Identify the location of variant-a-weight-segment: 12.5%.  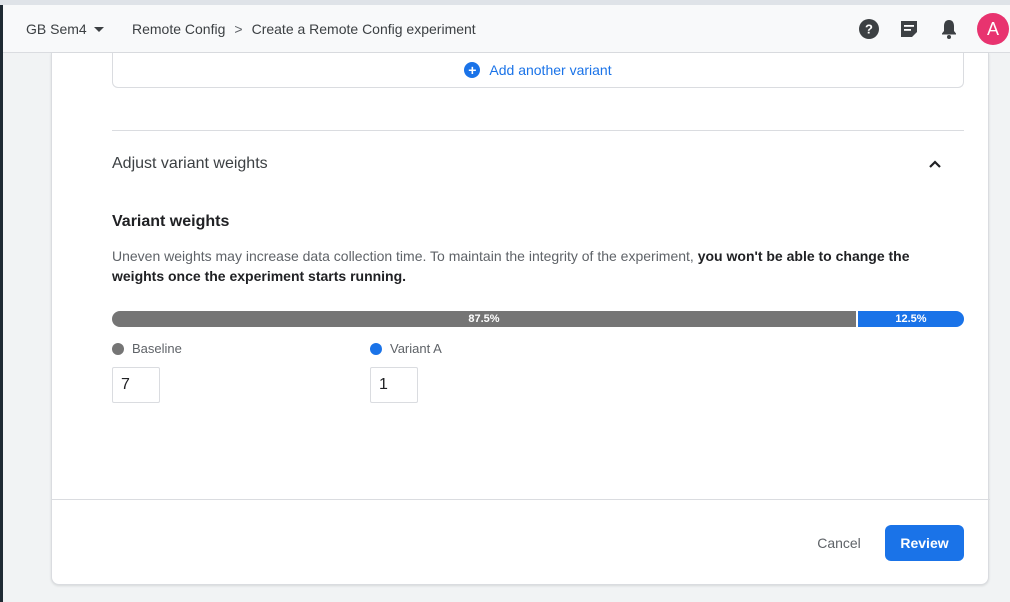
(911, 319).